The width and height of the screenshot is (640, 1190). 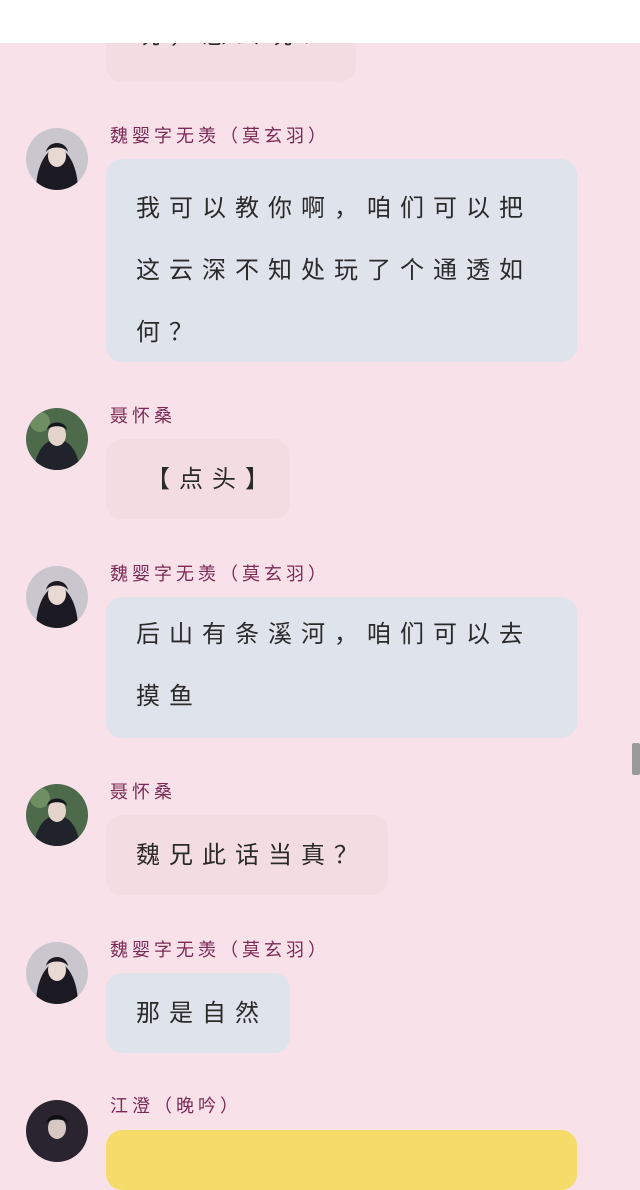 I want to click on message-bubble: 我可以教你啊，咱们可以把 这云深不知处玩了个通透如 何？, so click(x=341, y=260).